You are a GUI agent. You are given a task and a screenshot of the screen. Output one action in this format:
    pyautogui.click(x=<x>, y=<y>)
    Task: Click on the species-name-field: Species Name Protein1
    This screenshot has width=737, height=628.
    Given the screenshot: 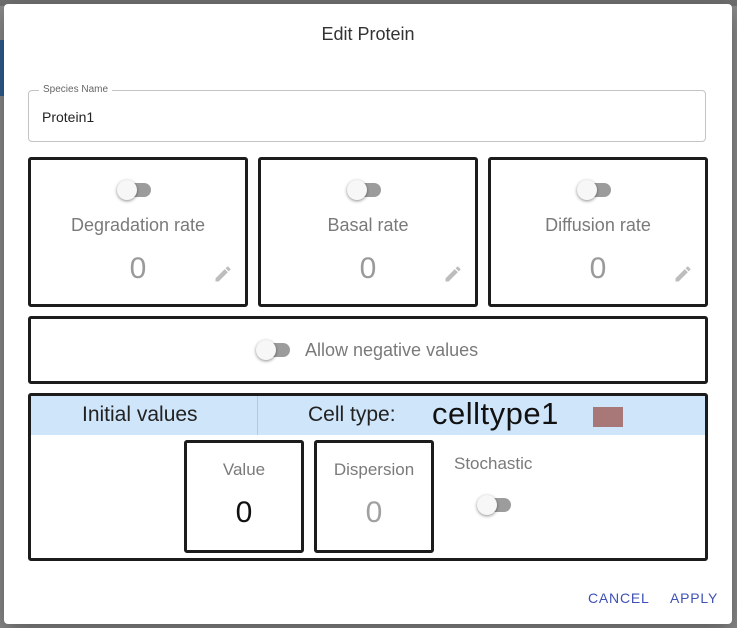 What is the action you would take?
    pyautogui.click(x=367, y=113)
    